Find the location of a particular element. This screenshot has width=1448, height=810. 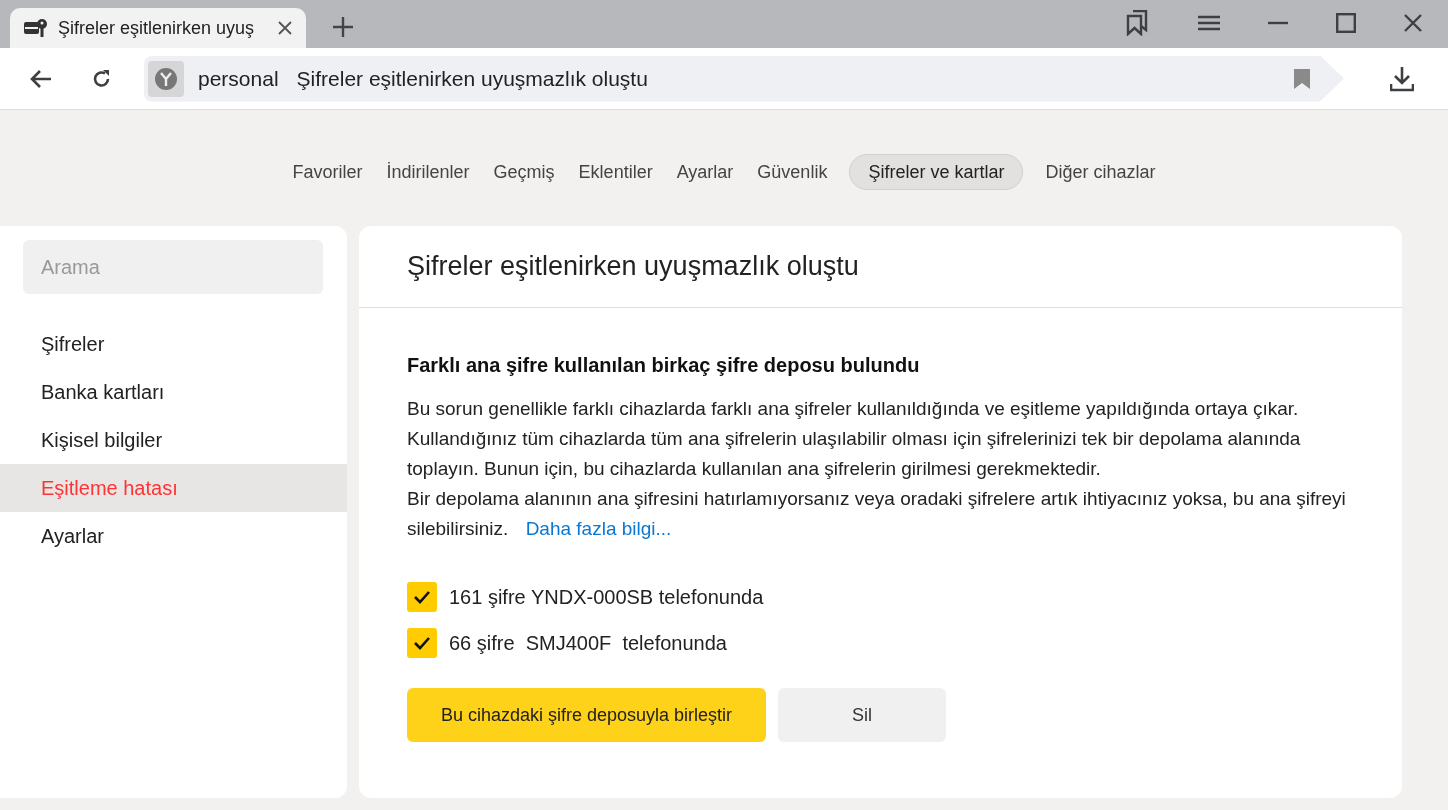

browser-tab: Şifreler eşitlenirken uyuş is located at coordinates (158, 28).